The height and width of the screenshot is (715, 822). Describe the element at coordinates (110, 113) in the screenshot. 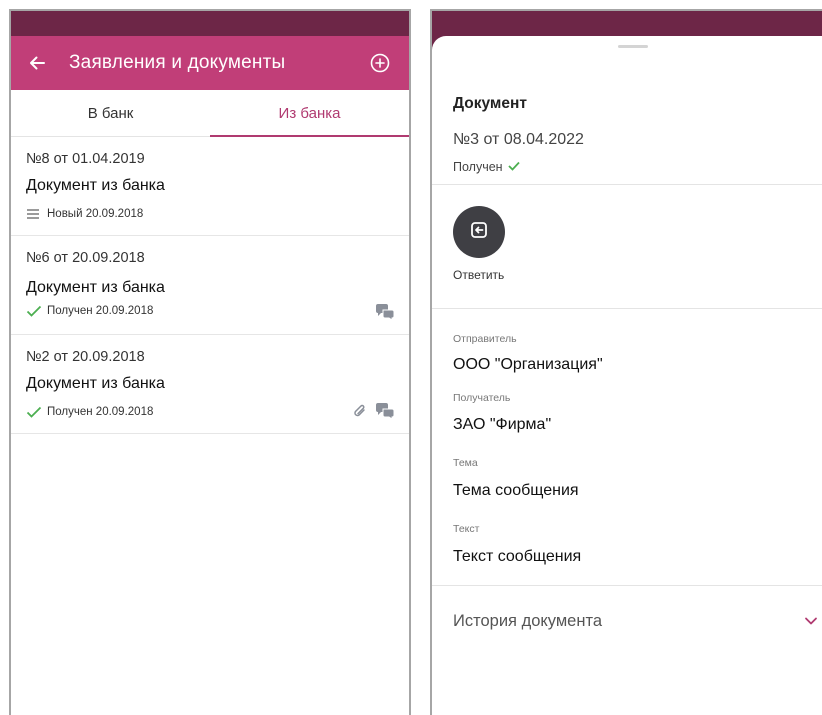

I see `tab-to-bank: В банк` at that location.